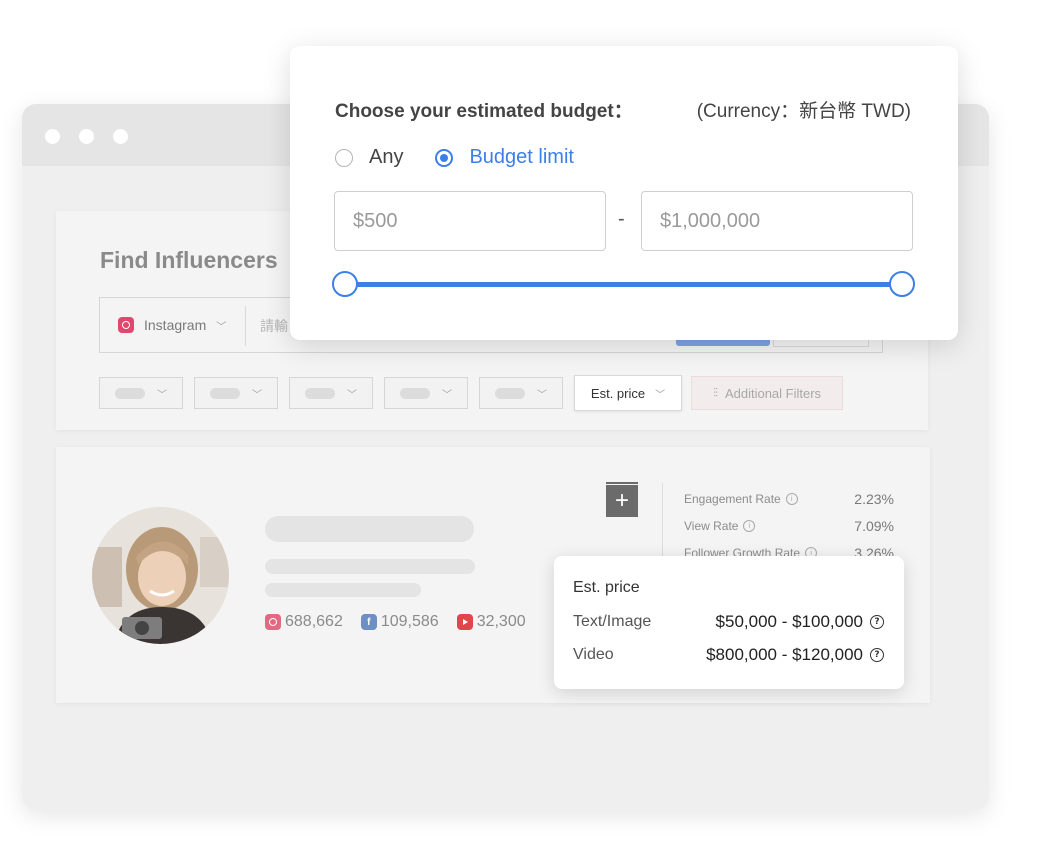 The width and height of the screenshot is (1052, 862). I want to click on currency-note: (Currency：新台幣 TWD), so click(803, 111).